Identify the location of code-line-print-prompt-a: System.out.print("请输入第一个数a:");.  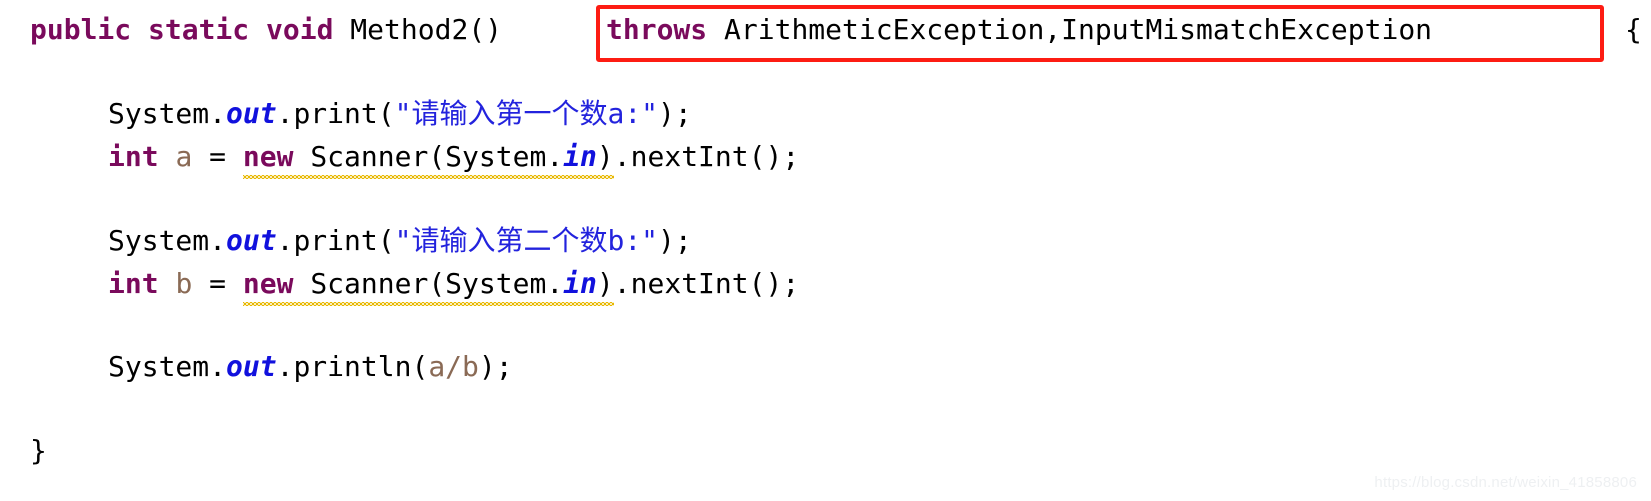
(400, 114).